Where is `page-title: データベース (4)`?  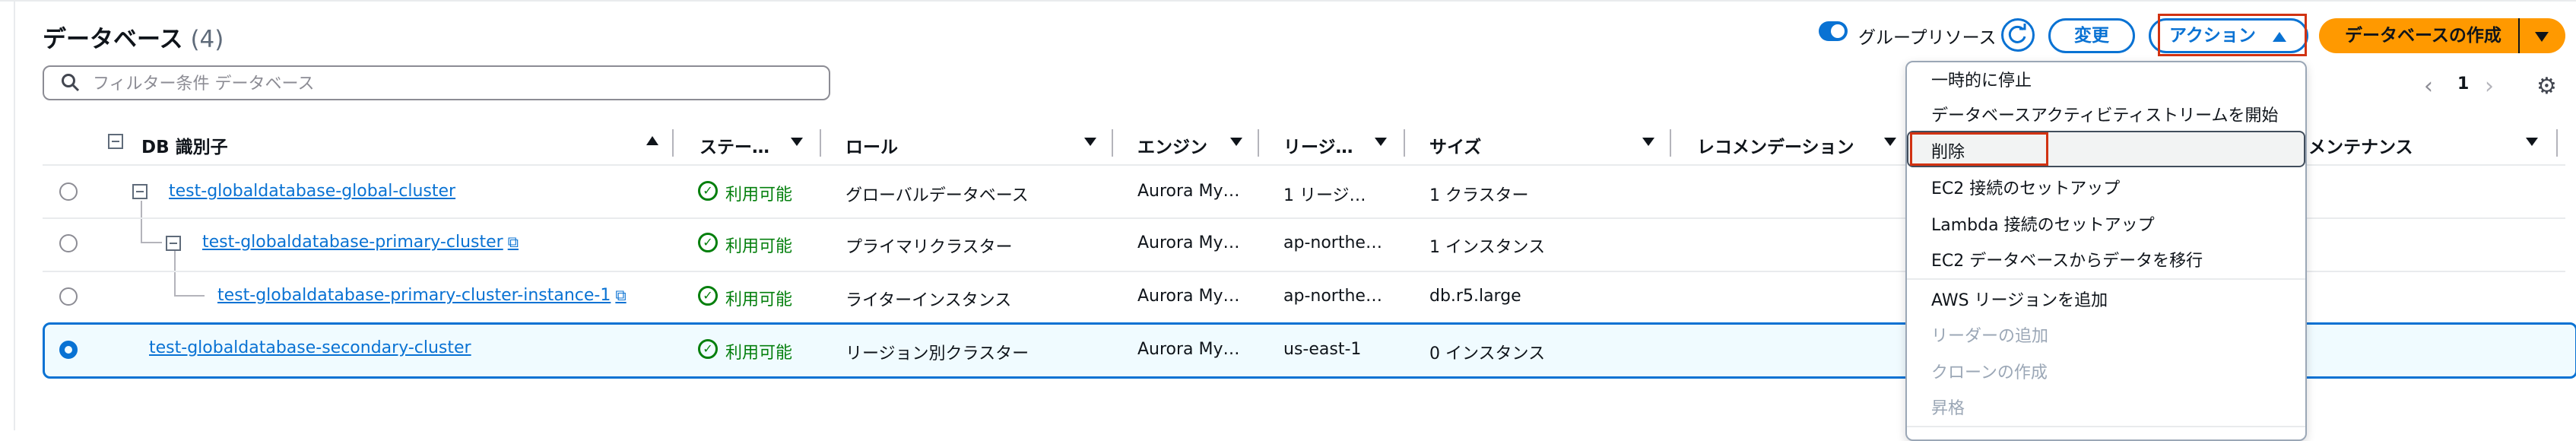
page-title: データベース (4) is located at coordinates (133, 37).